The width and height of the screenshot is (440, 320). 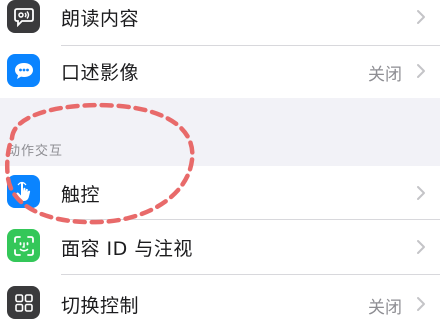 What do you see at coordinates (35, 151) in the screenshot?
I see `section-header-interaction: 动作交互` at bounding box center [35, 151].